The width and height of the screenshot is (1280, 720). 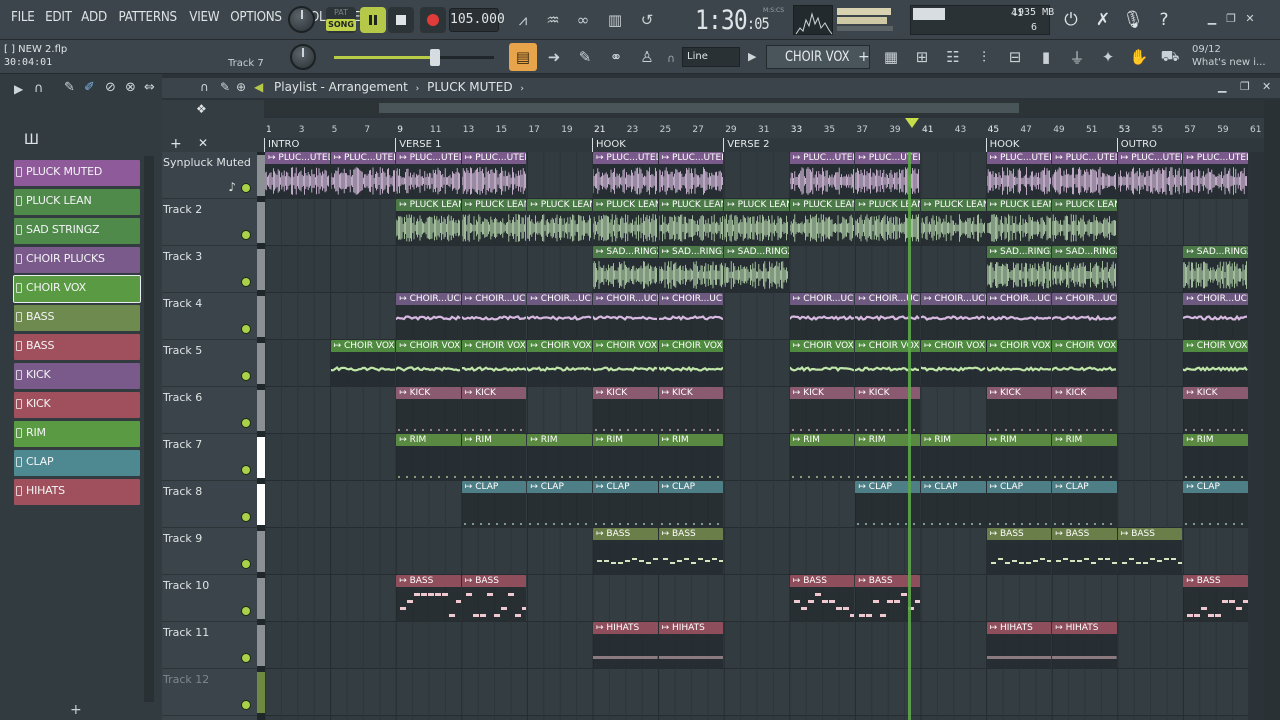 What do you see at coordinates (303, 57) in the screenshot?
I see `master-pitch-knob` at bounding box center [303, 57].